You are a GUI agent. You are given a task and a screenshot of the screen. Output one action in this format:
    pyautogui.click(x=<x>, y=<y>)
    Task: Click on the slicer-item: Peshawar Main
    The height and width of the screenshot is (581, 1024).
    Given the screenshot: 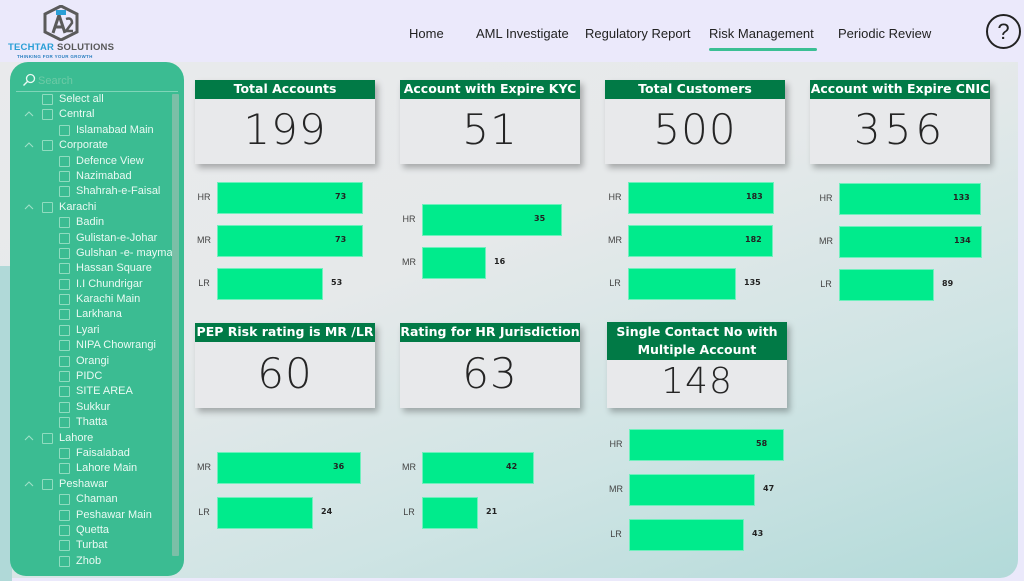 What is the action you would take?
    pyautogui.click(x=92, y=515)
    